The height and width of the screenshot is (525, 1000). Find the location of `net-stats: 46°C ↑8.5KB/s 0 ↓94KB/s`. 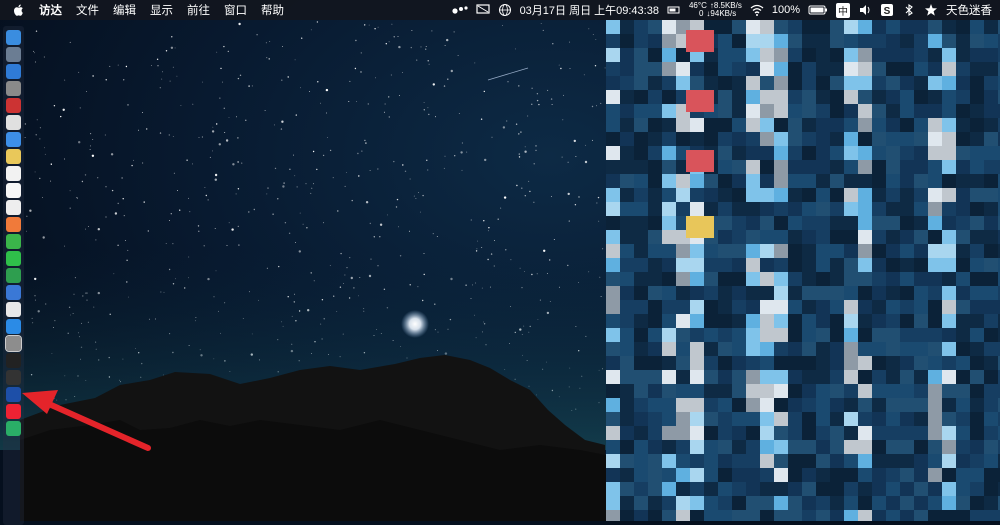

net-stats: 46°C ↑8.5KB/s 0 ↓94KB/s is located at coordinates (715, 10).